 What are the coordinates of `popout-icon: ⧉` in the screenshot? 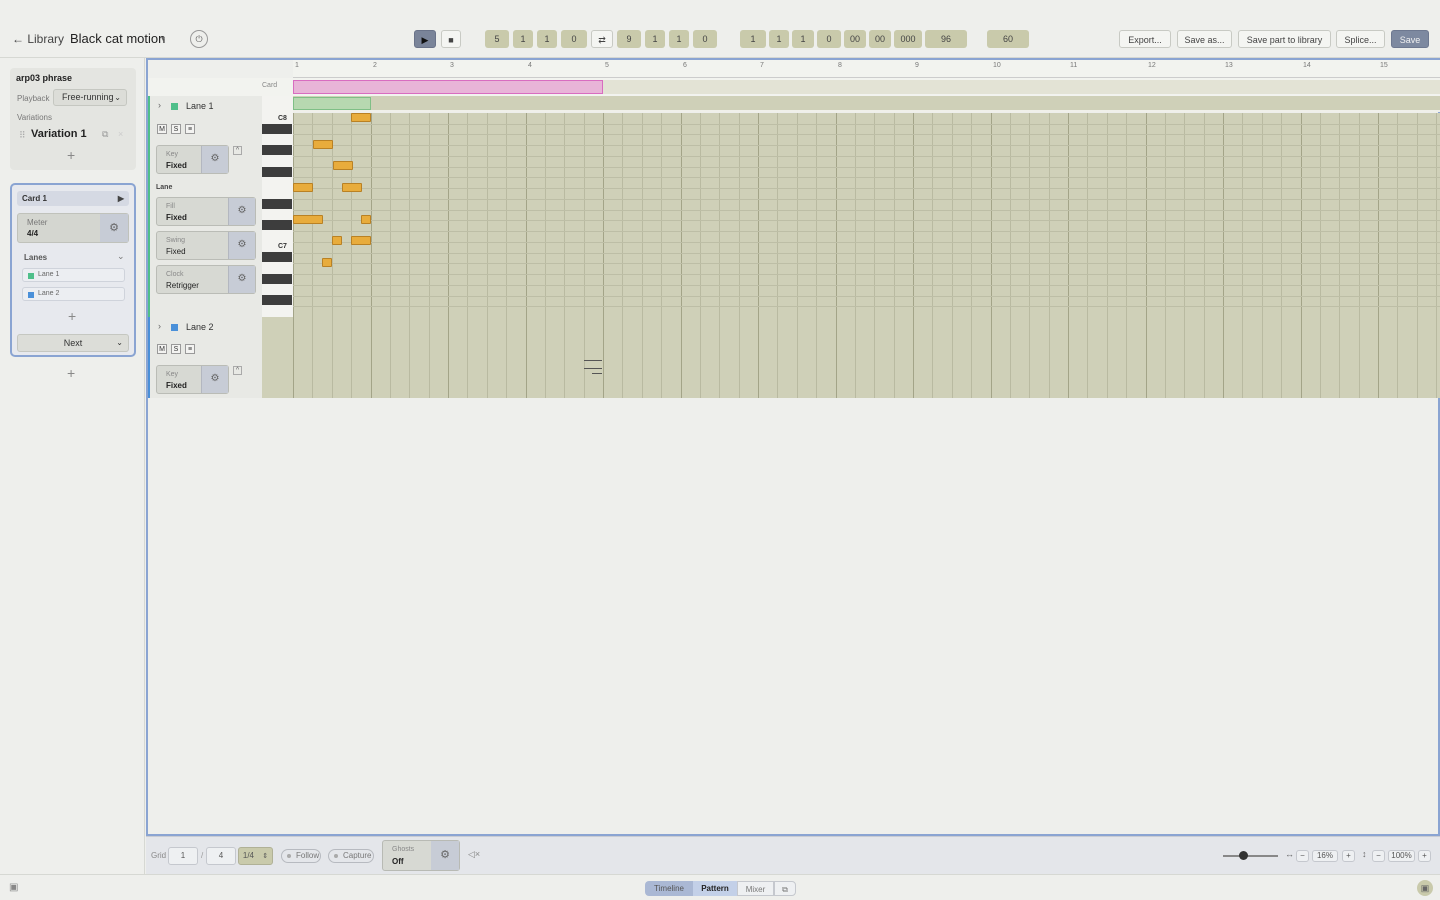 It's located at (785, 888).